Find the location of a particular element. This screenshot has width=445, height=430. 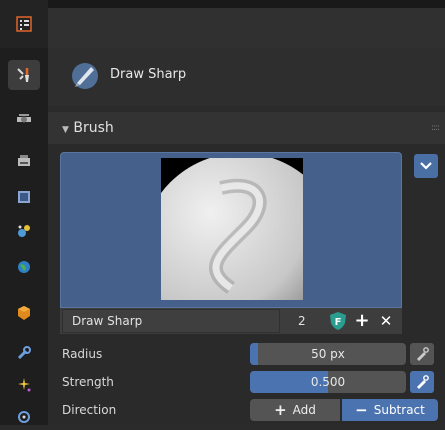

unlink-brush-button: ✕ is located at coordinates (386, 321).